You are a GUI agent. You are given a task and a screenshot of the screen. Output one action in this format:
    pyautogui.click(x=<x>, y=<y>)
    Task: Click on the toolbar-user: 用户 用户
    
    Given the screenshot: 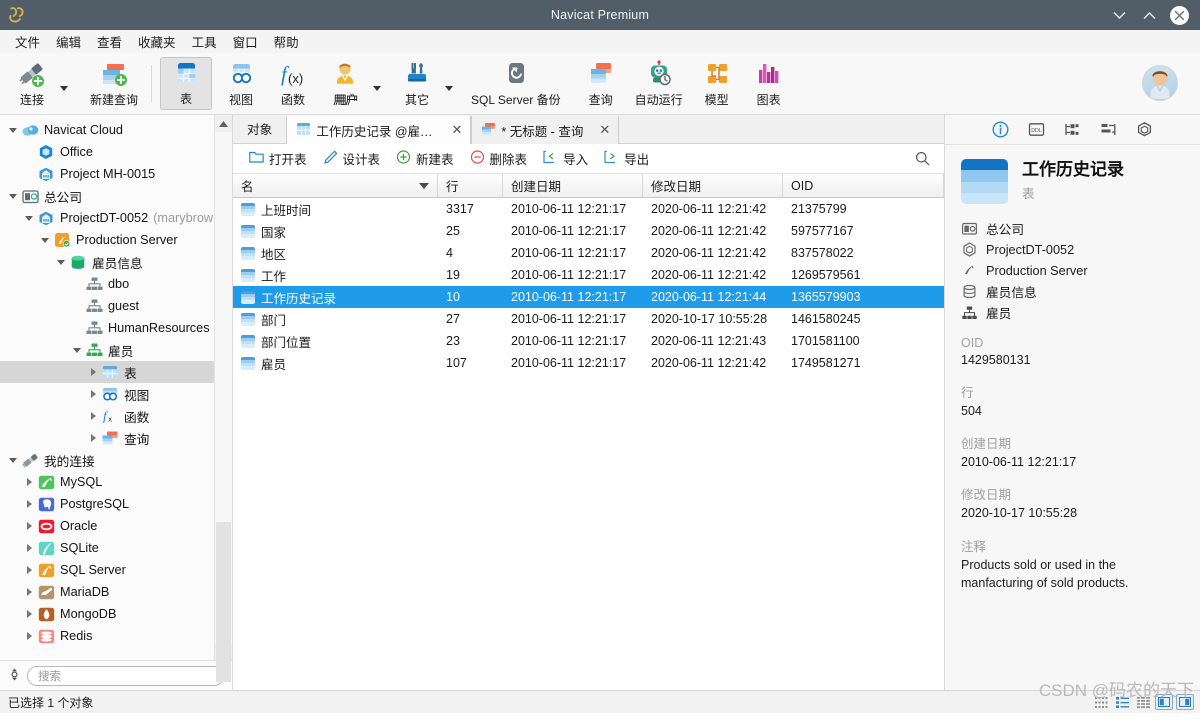 What is the action you would take?
    pyautogui.click(x=345, y=83)
    